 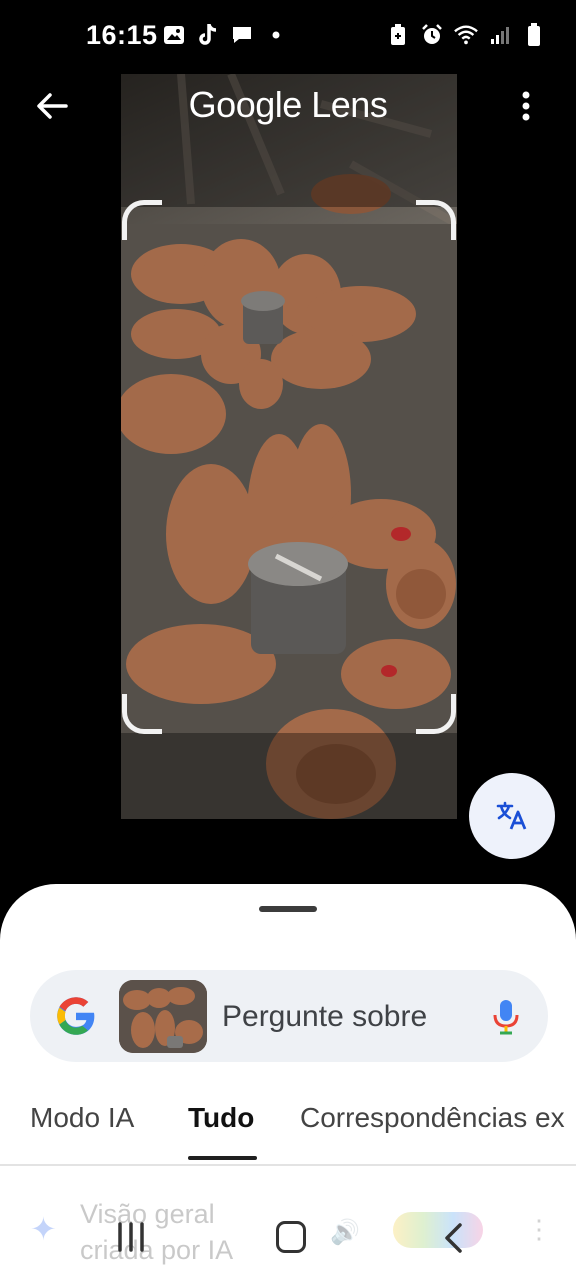 I want to click on system-icons, so click(x=466, y=35).